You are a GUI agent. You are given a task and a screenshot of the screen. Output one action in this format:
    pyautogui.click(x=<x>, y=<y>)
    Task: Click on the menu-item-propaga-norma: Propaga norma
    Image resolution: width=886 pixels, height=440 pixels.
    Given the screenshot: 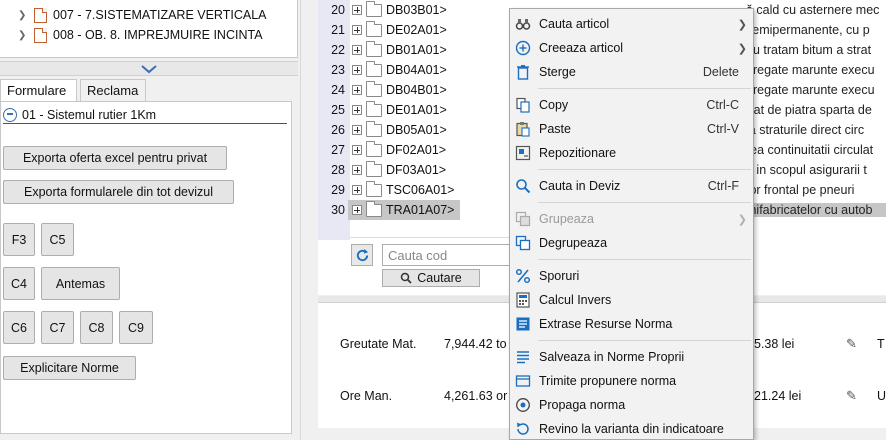 What is the action you would take?
    pyautogui.click(x=631, y=405)
    